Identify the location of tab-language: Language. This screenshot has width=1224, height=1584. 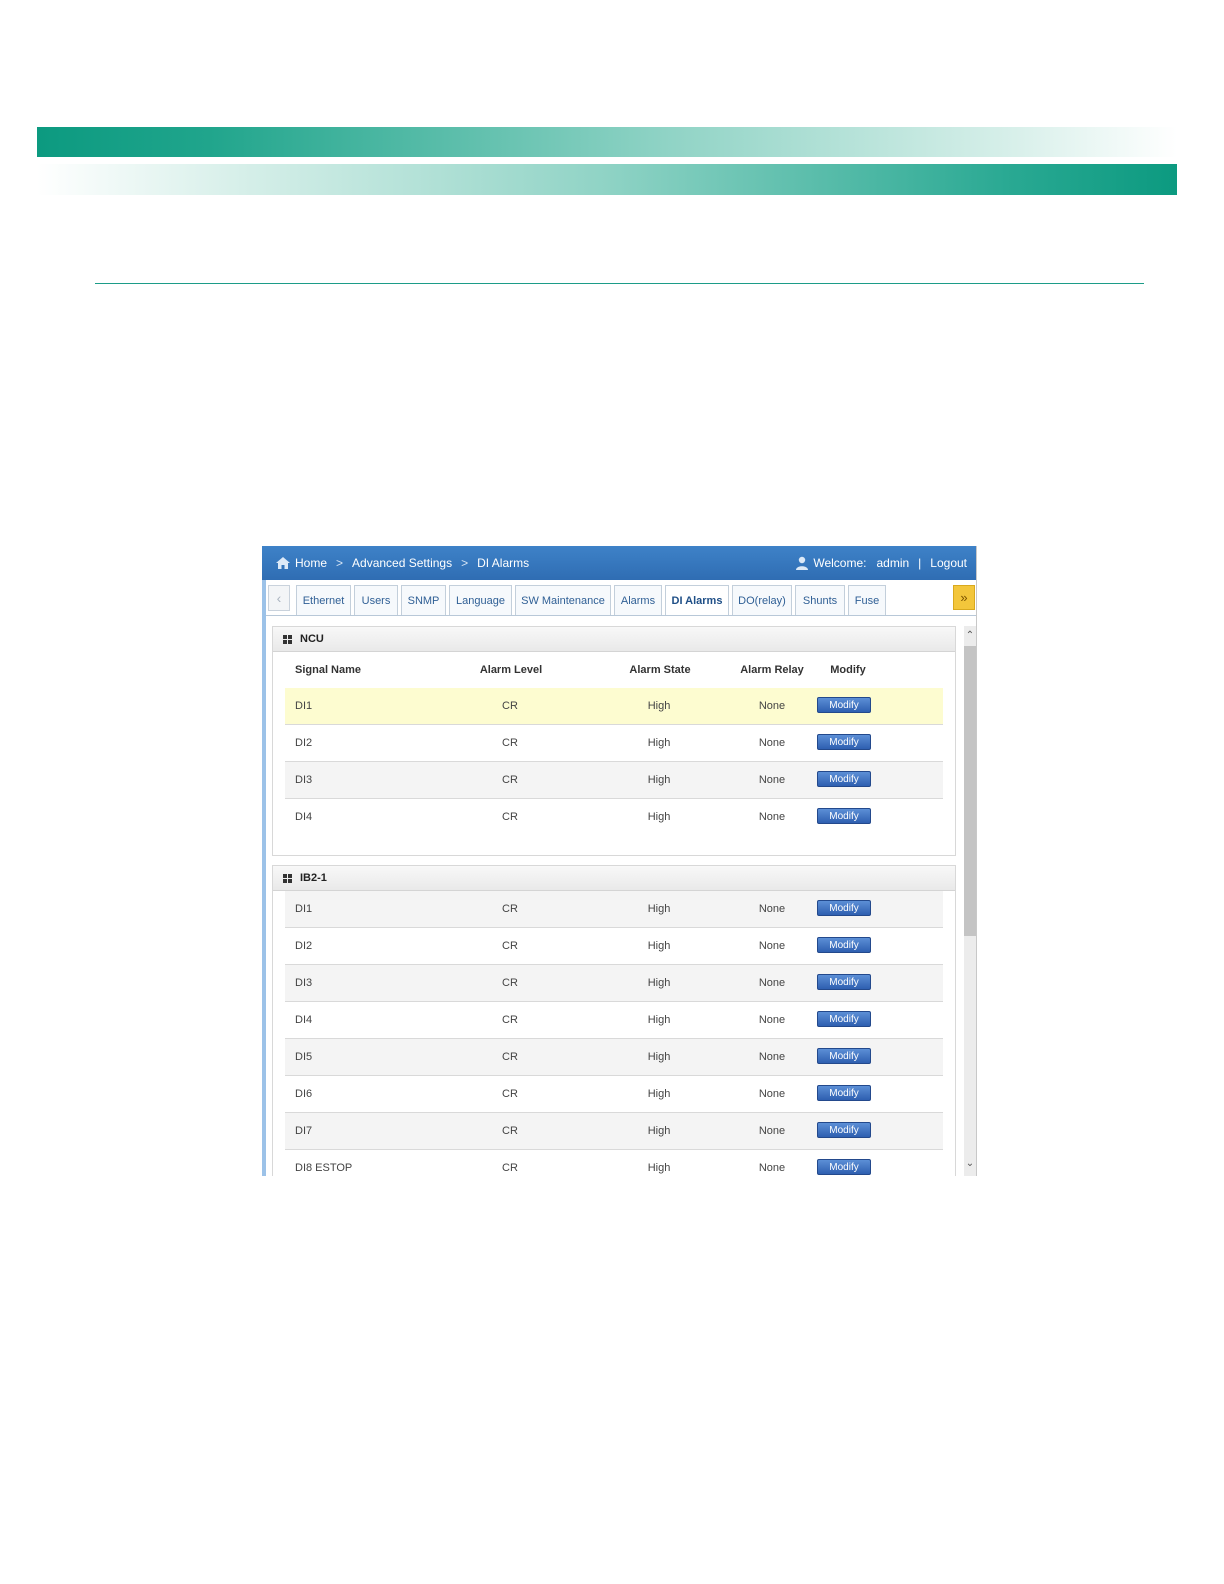
(480, 600).